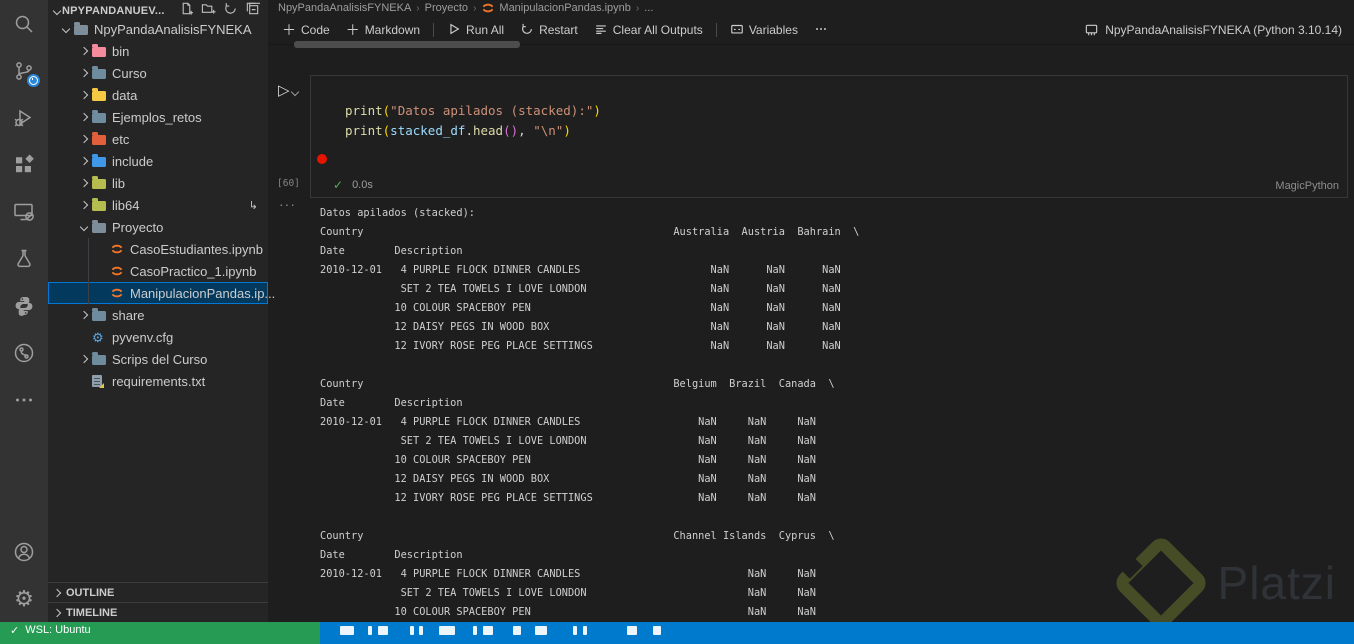 This screenshot has width=1354, height=644. I want to click on tree-indent-guide, so click(88, 271).